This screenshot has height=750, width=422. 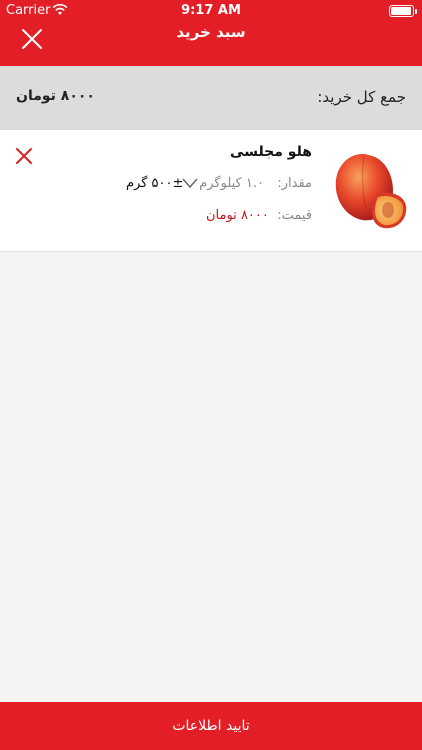 What do you see at coordinates (361, 97) in the screenshot?
I see `total-label: جمع کل خرید:` at bounding box center [361, 97].